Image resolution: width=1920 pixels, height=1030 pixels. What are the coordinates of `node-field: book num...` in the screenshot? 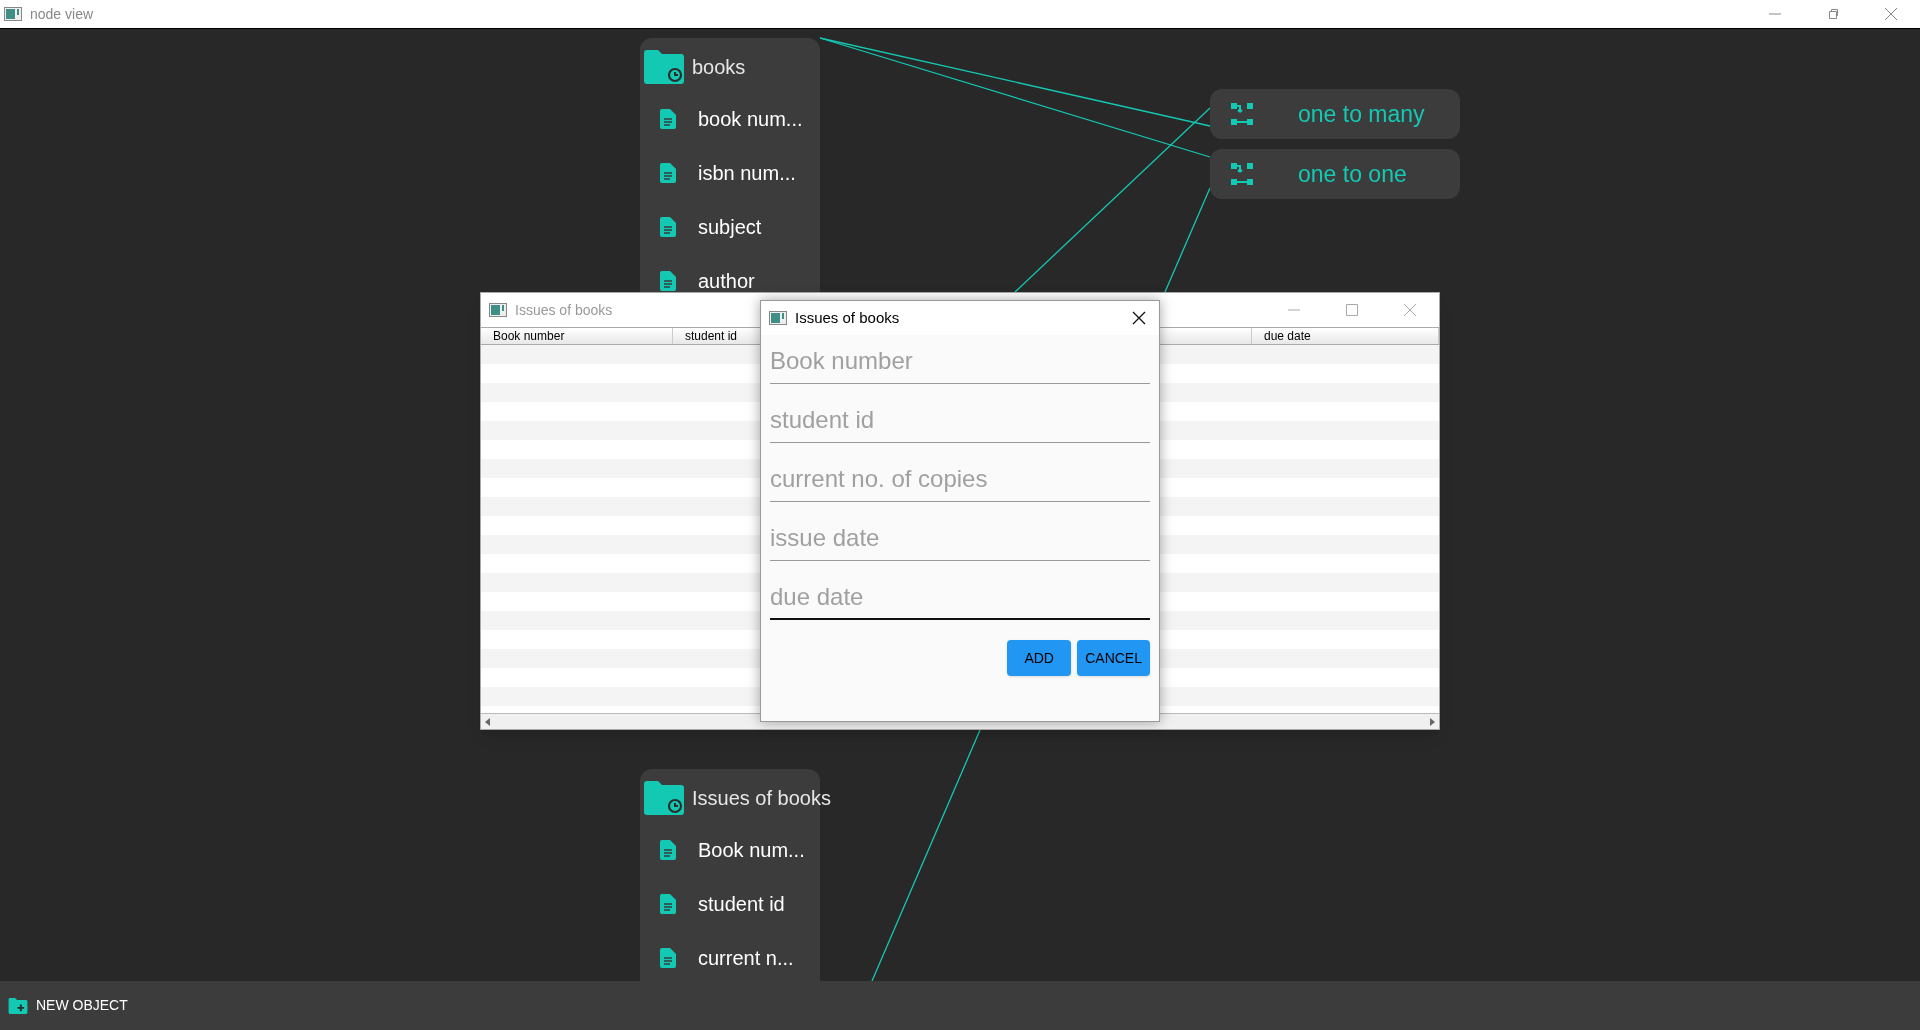 It's located at (750, 119).